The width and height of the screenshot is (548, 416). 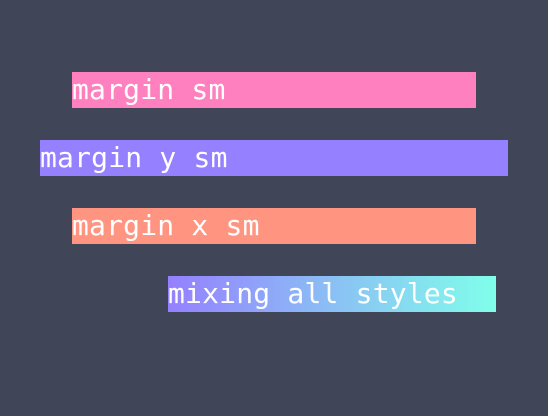 What do you see at coordinates (166, 225) in the screenshot?
I see `margin-x-sm-label: margin x sm` at bounding box center [166, 225].